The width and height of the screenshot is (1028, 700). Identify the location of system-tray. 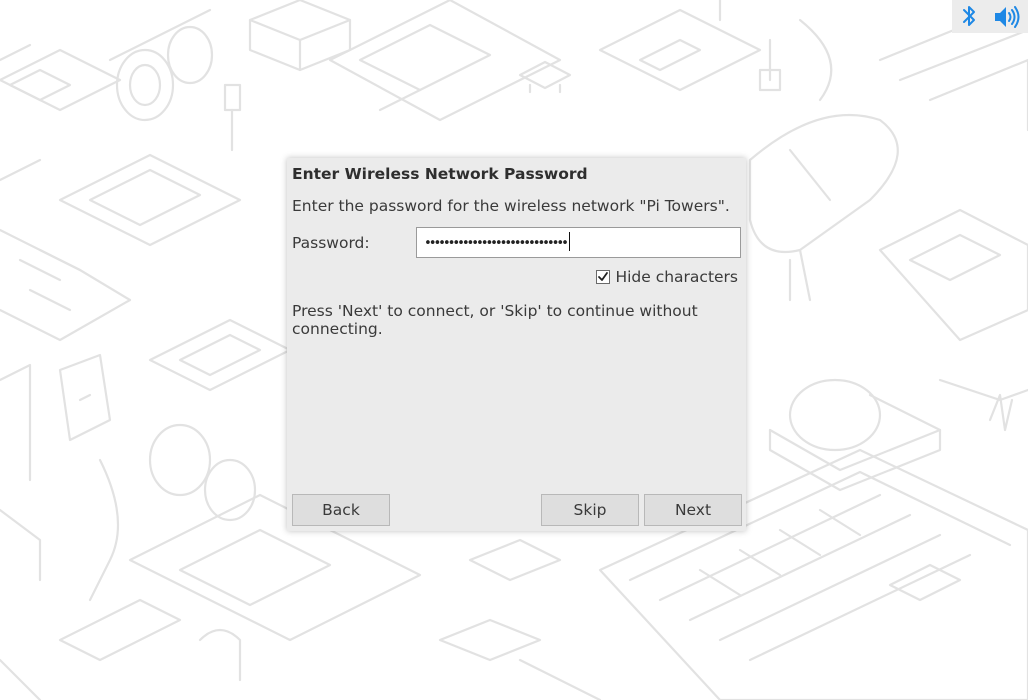
(990, 16).